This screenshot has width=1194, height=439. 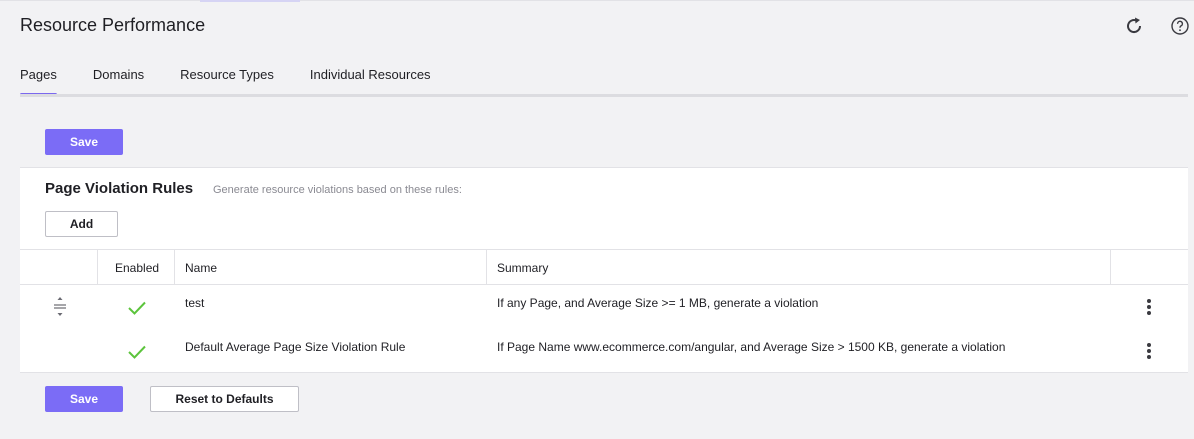 I want to click on tab-domains: Domains, so click(x=118, y=81).